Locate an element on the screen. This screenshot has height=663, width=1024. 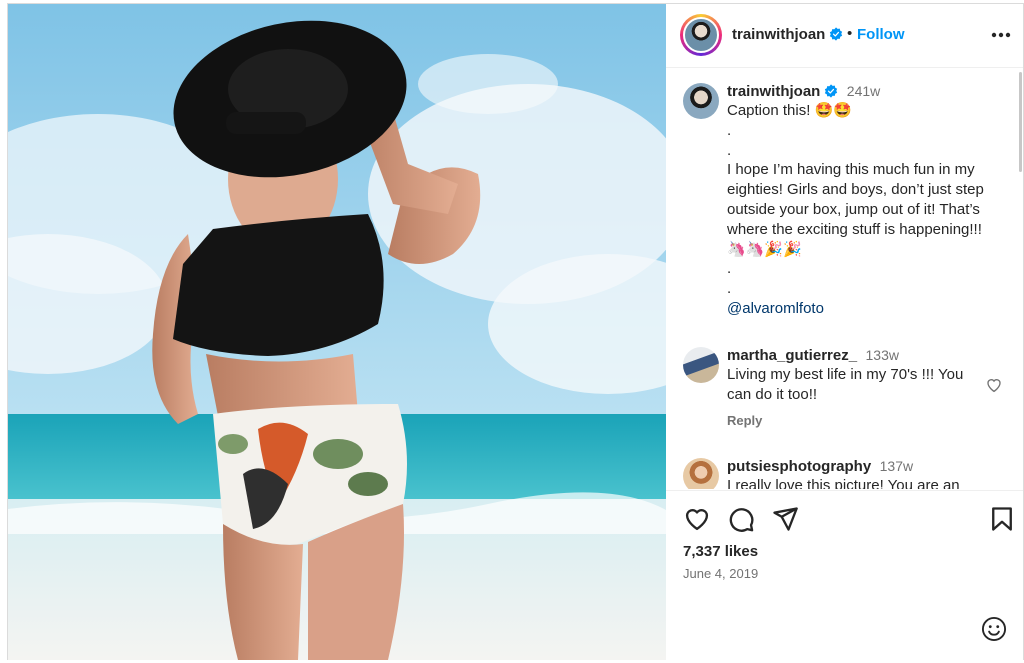
follow-button: Follow is located at coordinates (881, 34).